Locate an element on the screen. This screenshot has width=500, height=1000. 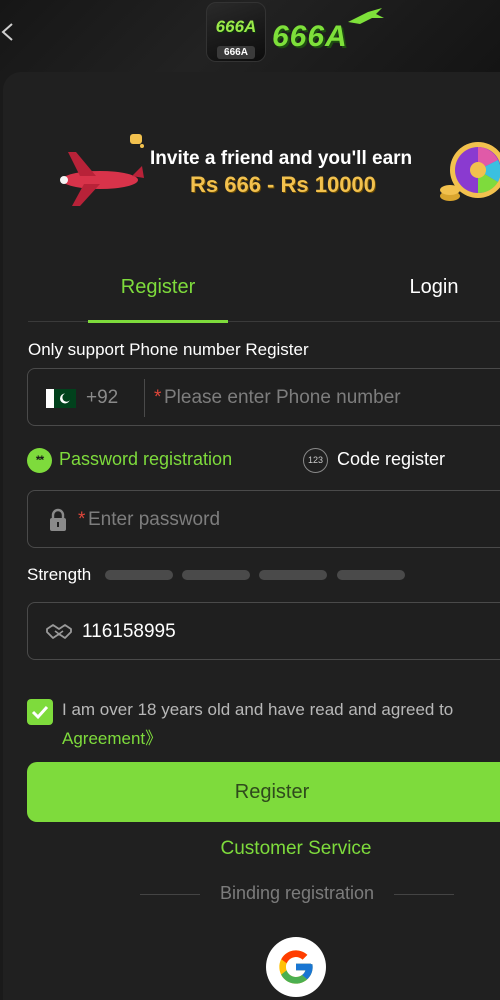
invite-code-value: 116158995 is located at coordinates (129, 632).